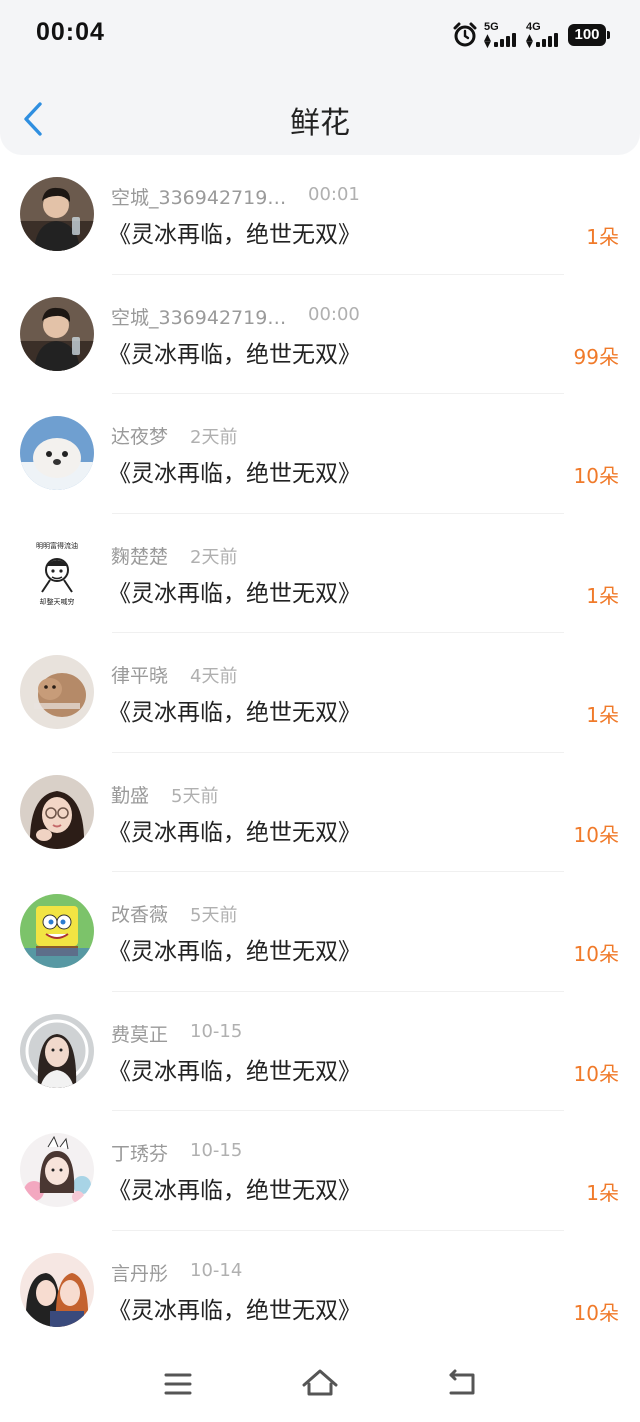  What do you see at coordinates (320, 334) in the screenshot?
I see `list-item: 空城_336942719… 00:00 《灵冰再临，绝世无双》 99朵` at bounding box center [320, 334].